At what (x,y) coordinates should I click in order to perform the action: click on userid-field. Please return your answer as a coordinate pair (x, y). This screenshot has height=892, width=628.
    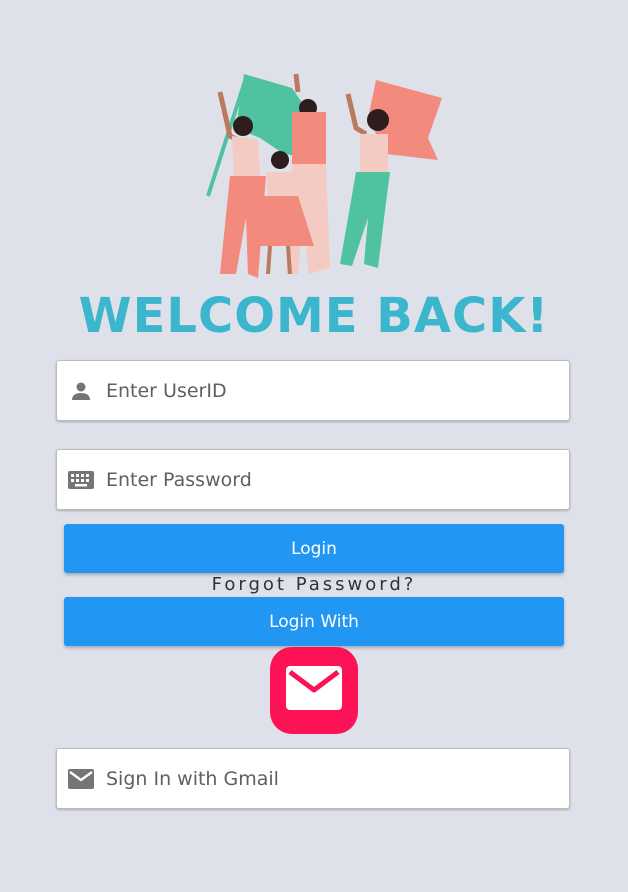
    Looking at the image, I should click on (313, 390).